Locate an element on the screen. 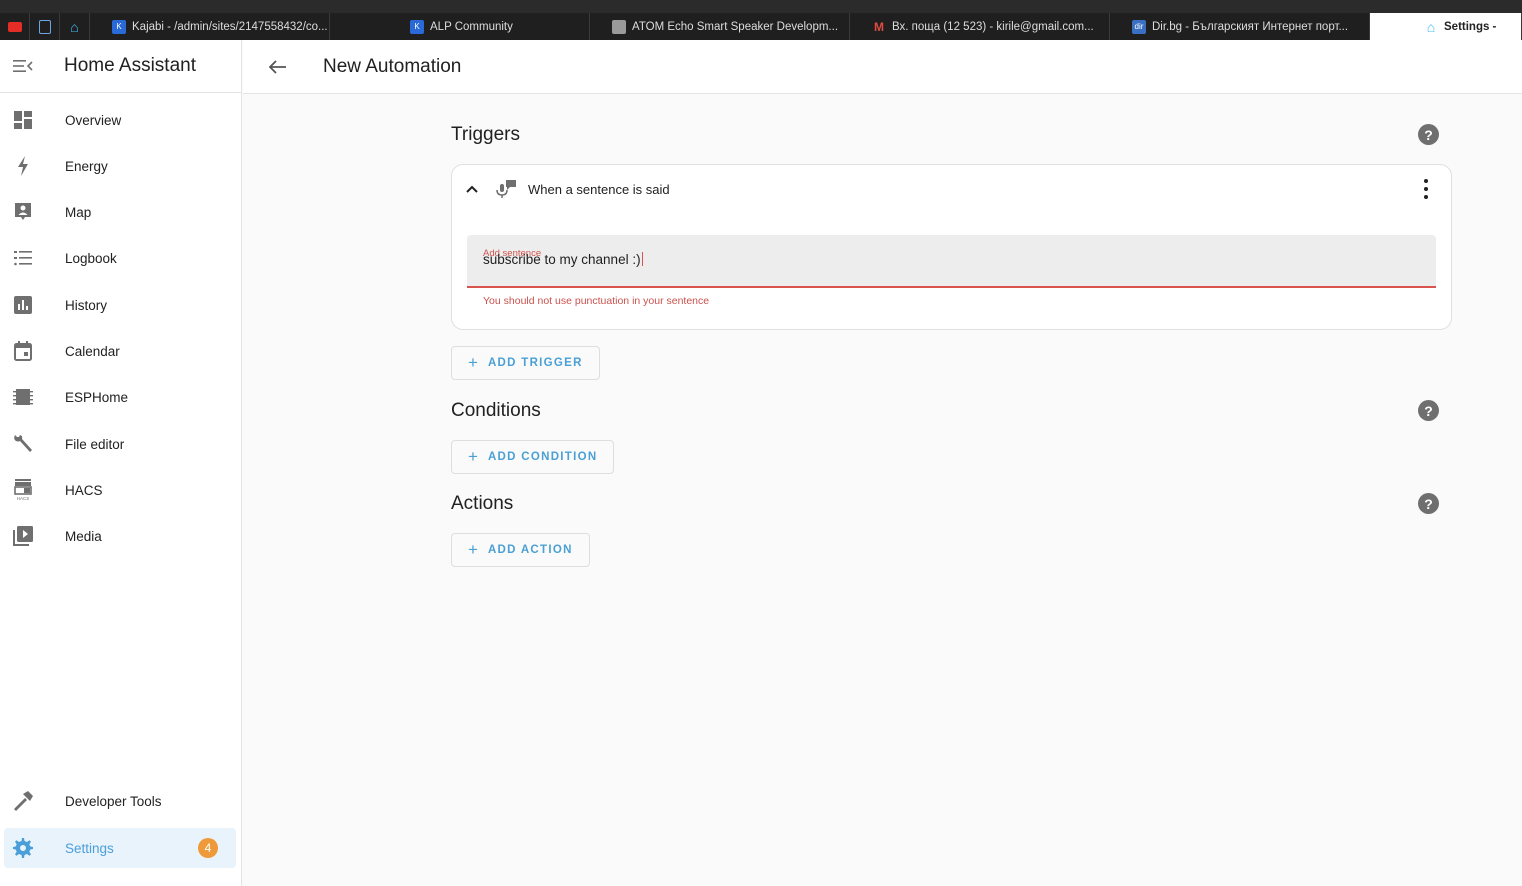  chevron-up-icon is located at coordinates (472, 189).